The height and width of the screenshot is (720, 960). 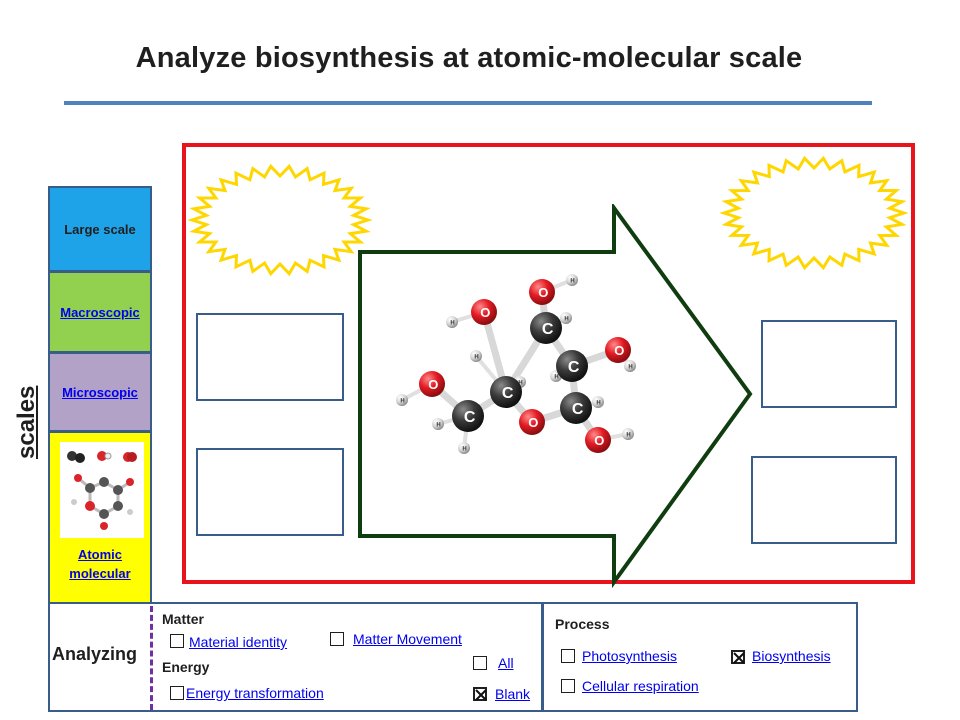 What do you see at coordinates (151, 658) in the screenshot?
I see `analyzing-divider` at bounding box center [151, 658].